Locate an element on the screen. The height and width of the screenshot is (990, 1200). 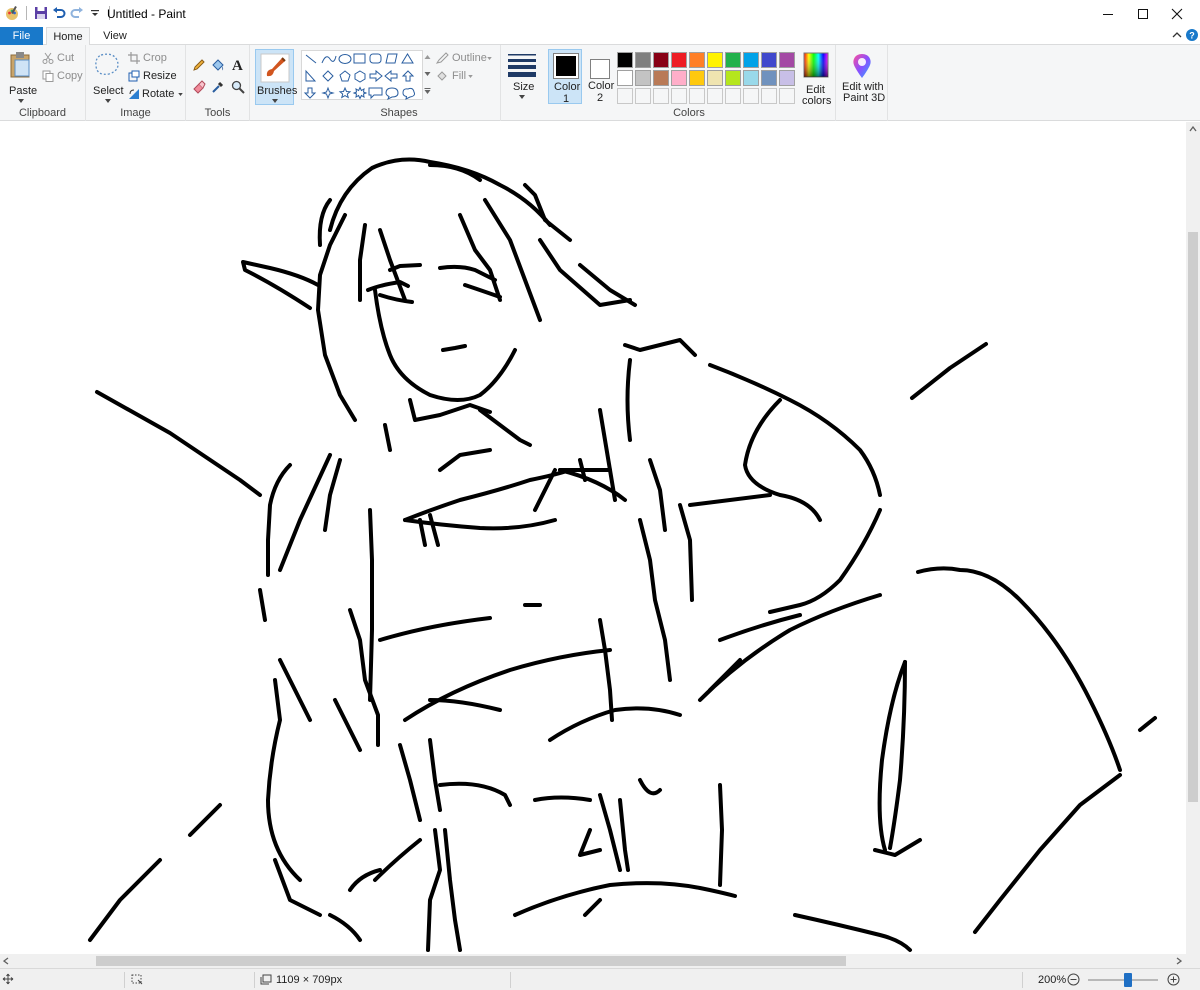
image-group-label: Image is located at coordinates (135, 113).